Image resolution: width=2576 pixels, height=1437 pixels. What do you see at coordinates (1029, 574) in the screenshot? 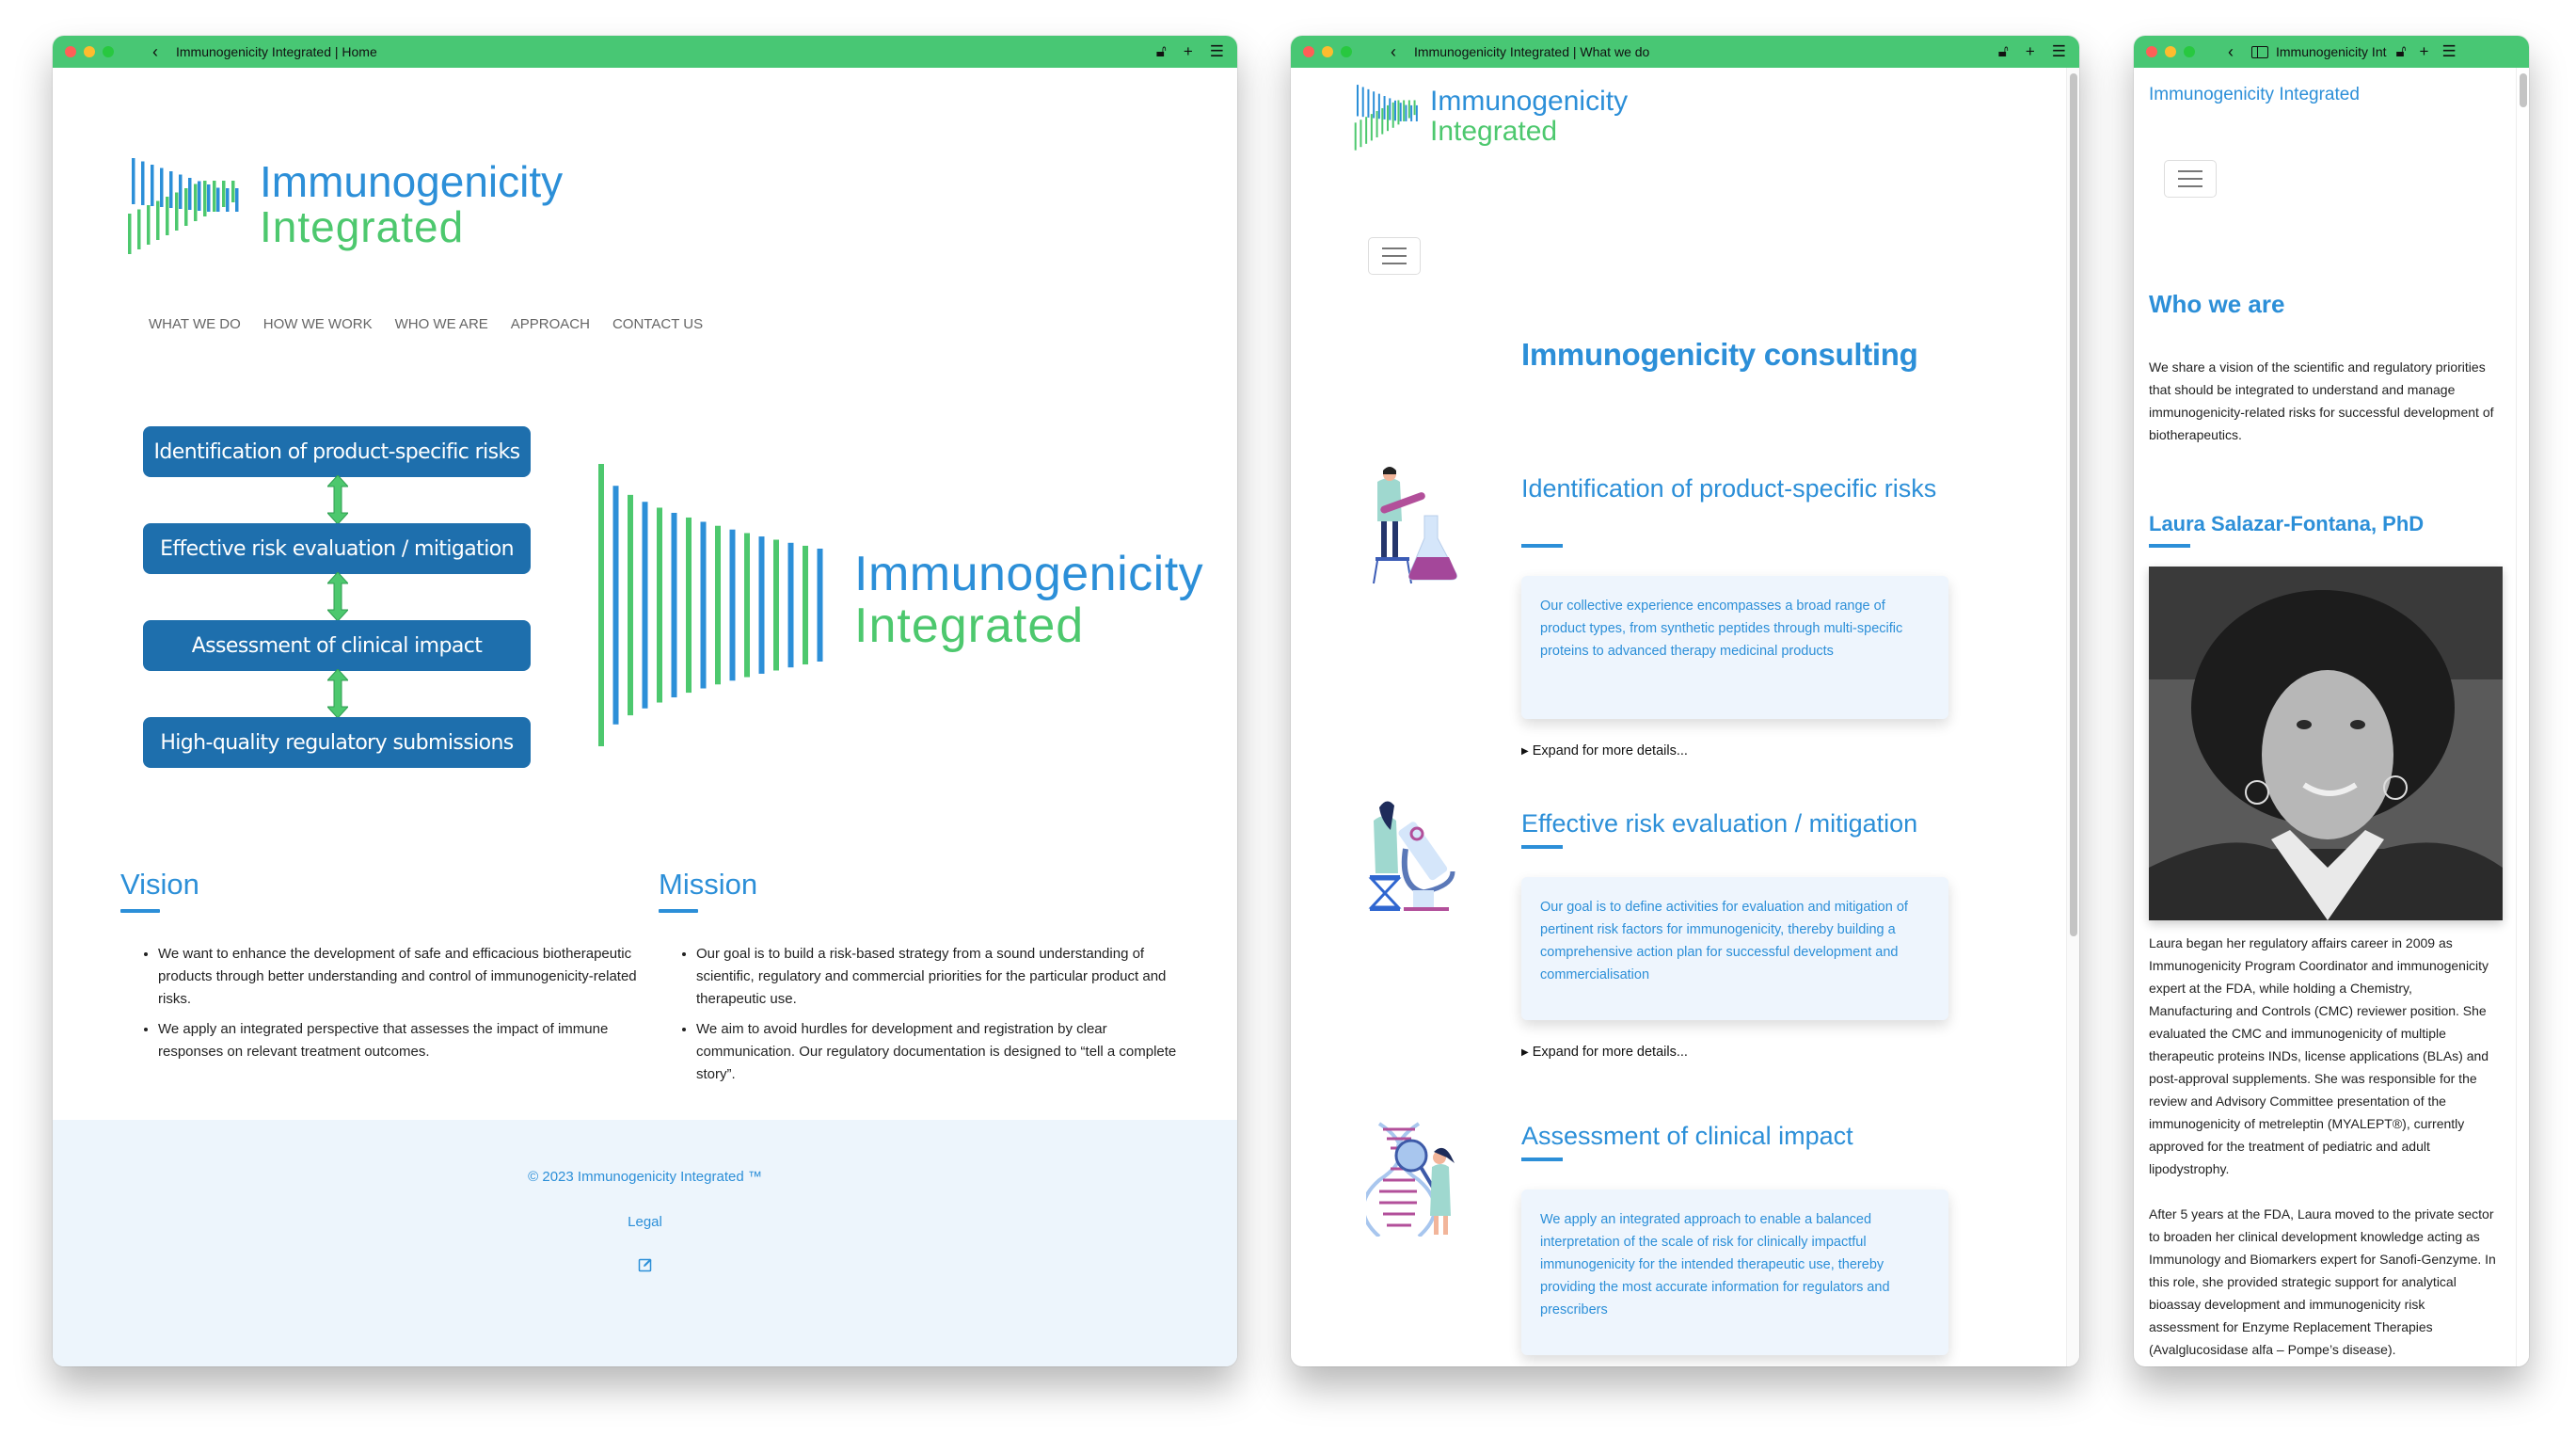
I see `diagram-logo-line1: Immunogenicity` at bounding box center [1029, 574].